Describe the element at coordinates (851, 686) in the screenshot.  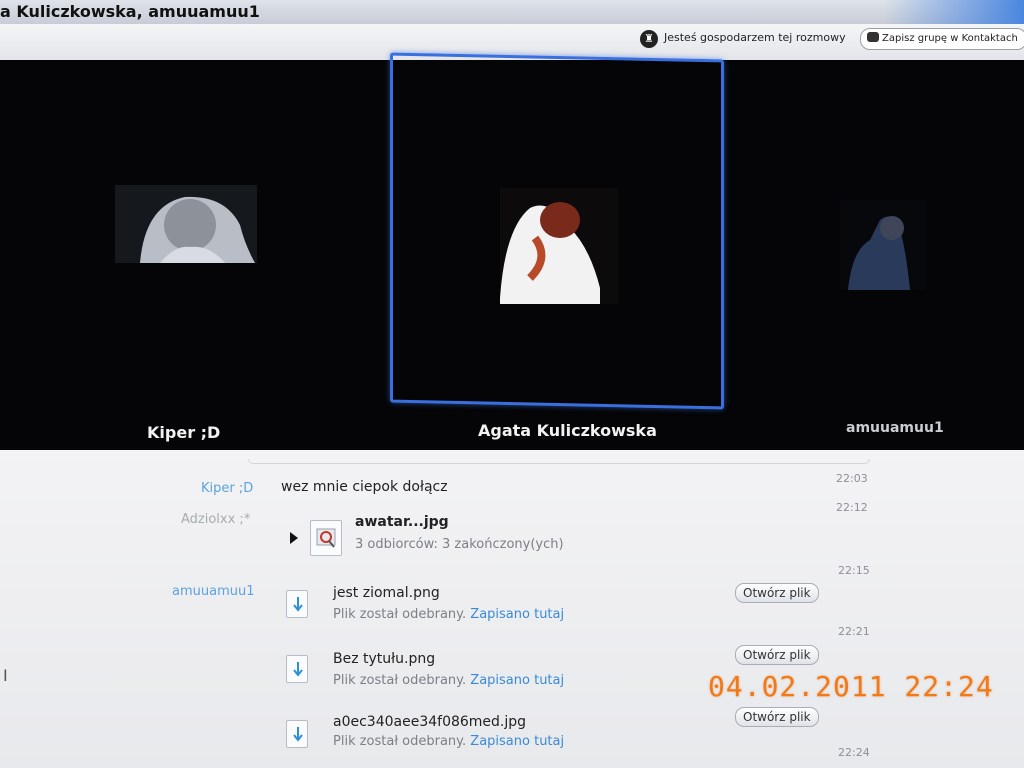
I see `camera-date-stamp: 04.02.2011 22:24` at that location.